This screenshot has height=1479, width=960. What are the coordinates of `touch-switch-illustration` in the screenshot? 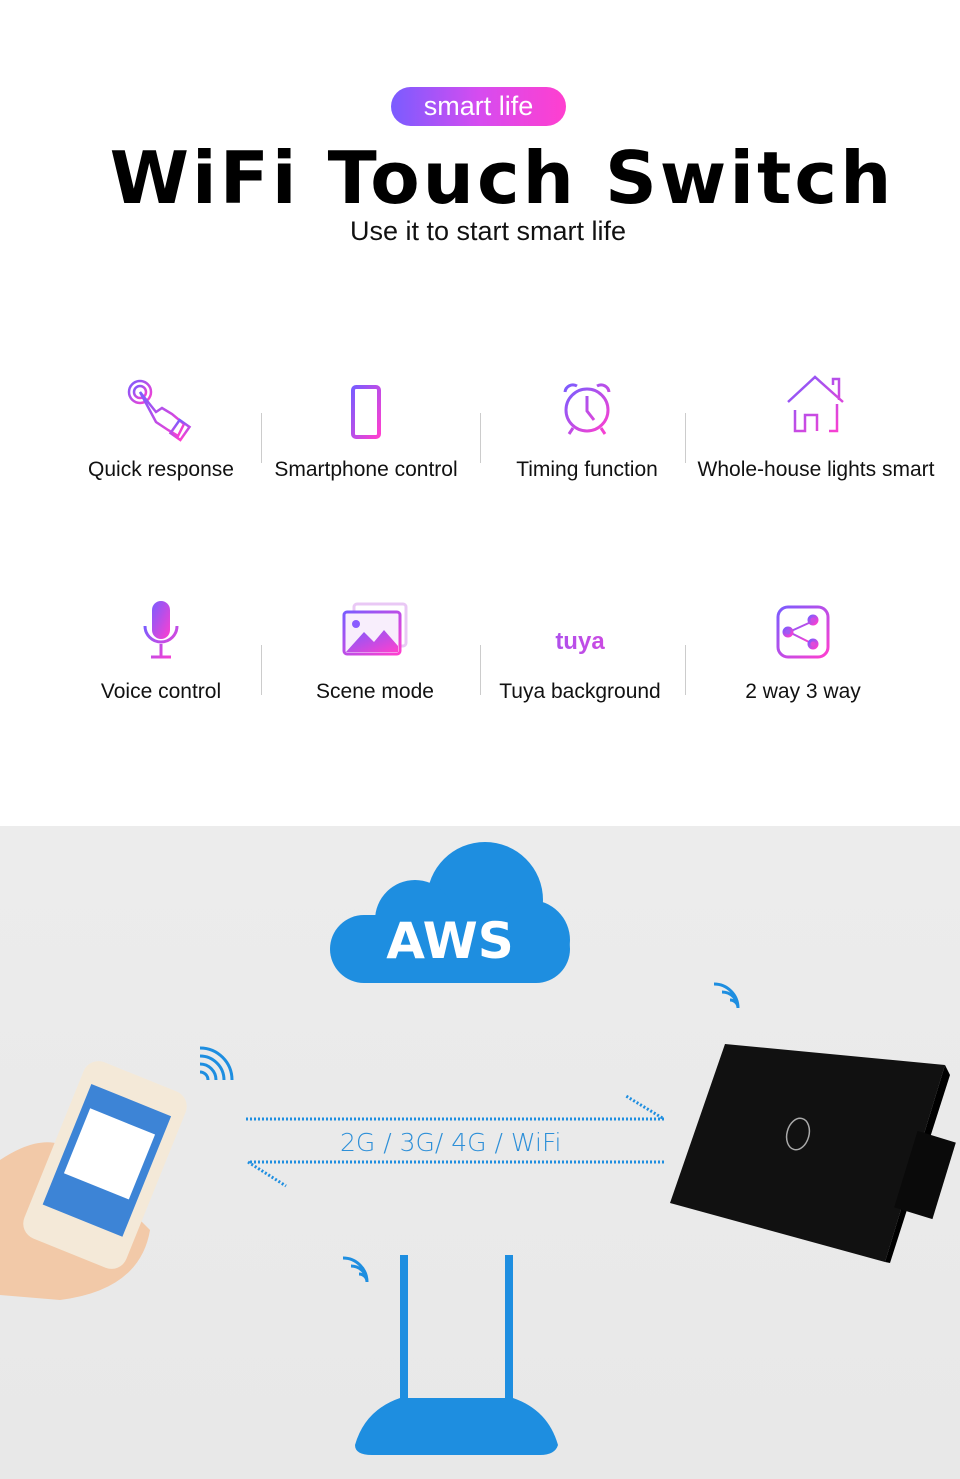 It's located at (813, 1153).